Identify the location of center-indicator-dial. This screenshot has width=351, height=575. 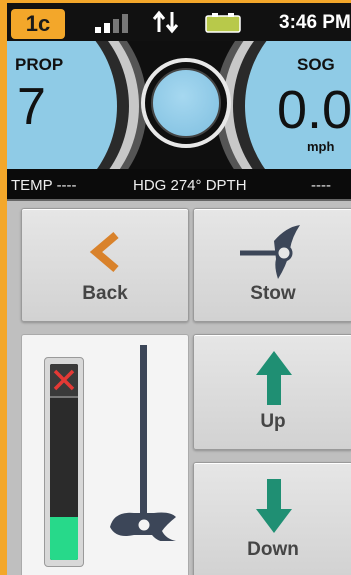
(186, 103).